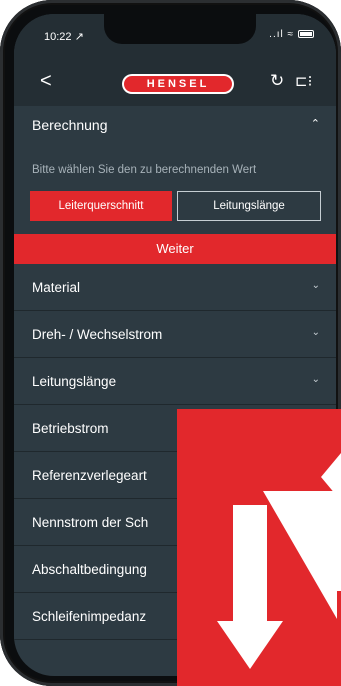 This screenshot has height=686, width=341. I want to click on hensel-logo: HENSEL, so click(178, 84).